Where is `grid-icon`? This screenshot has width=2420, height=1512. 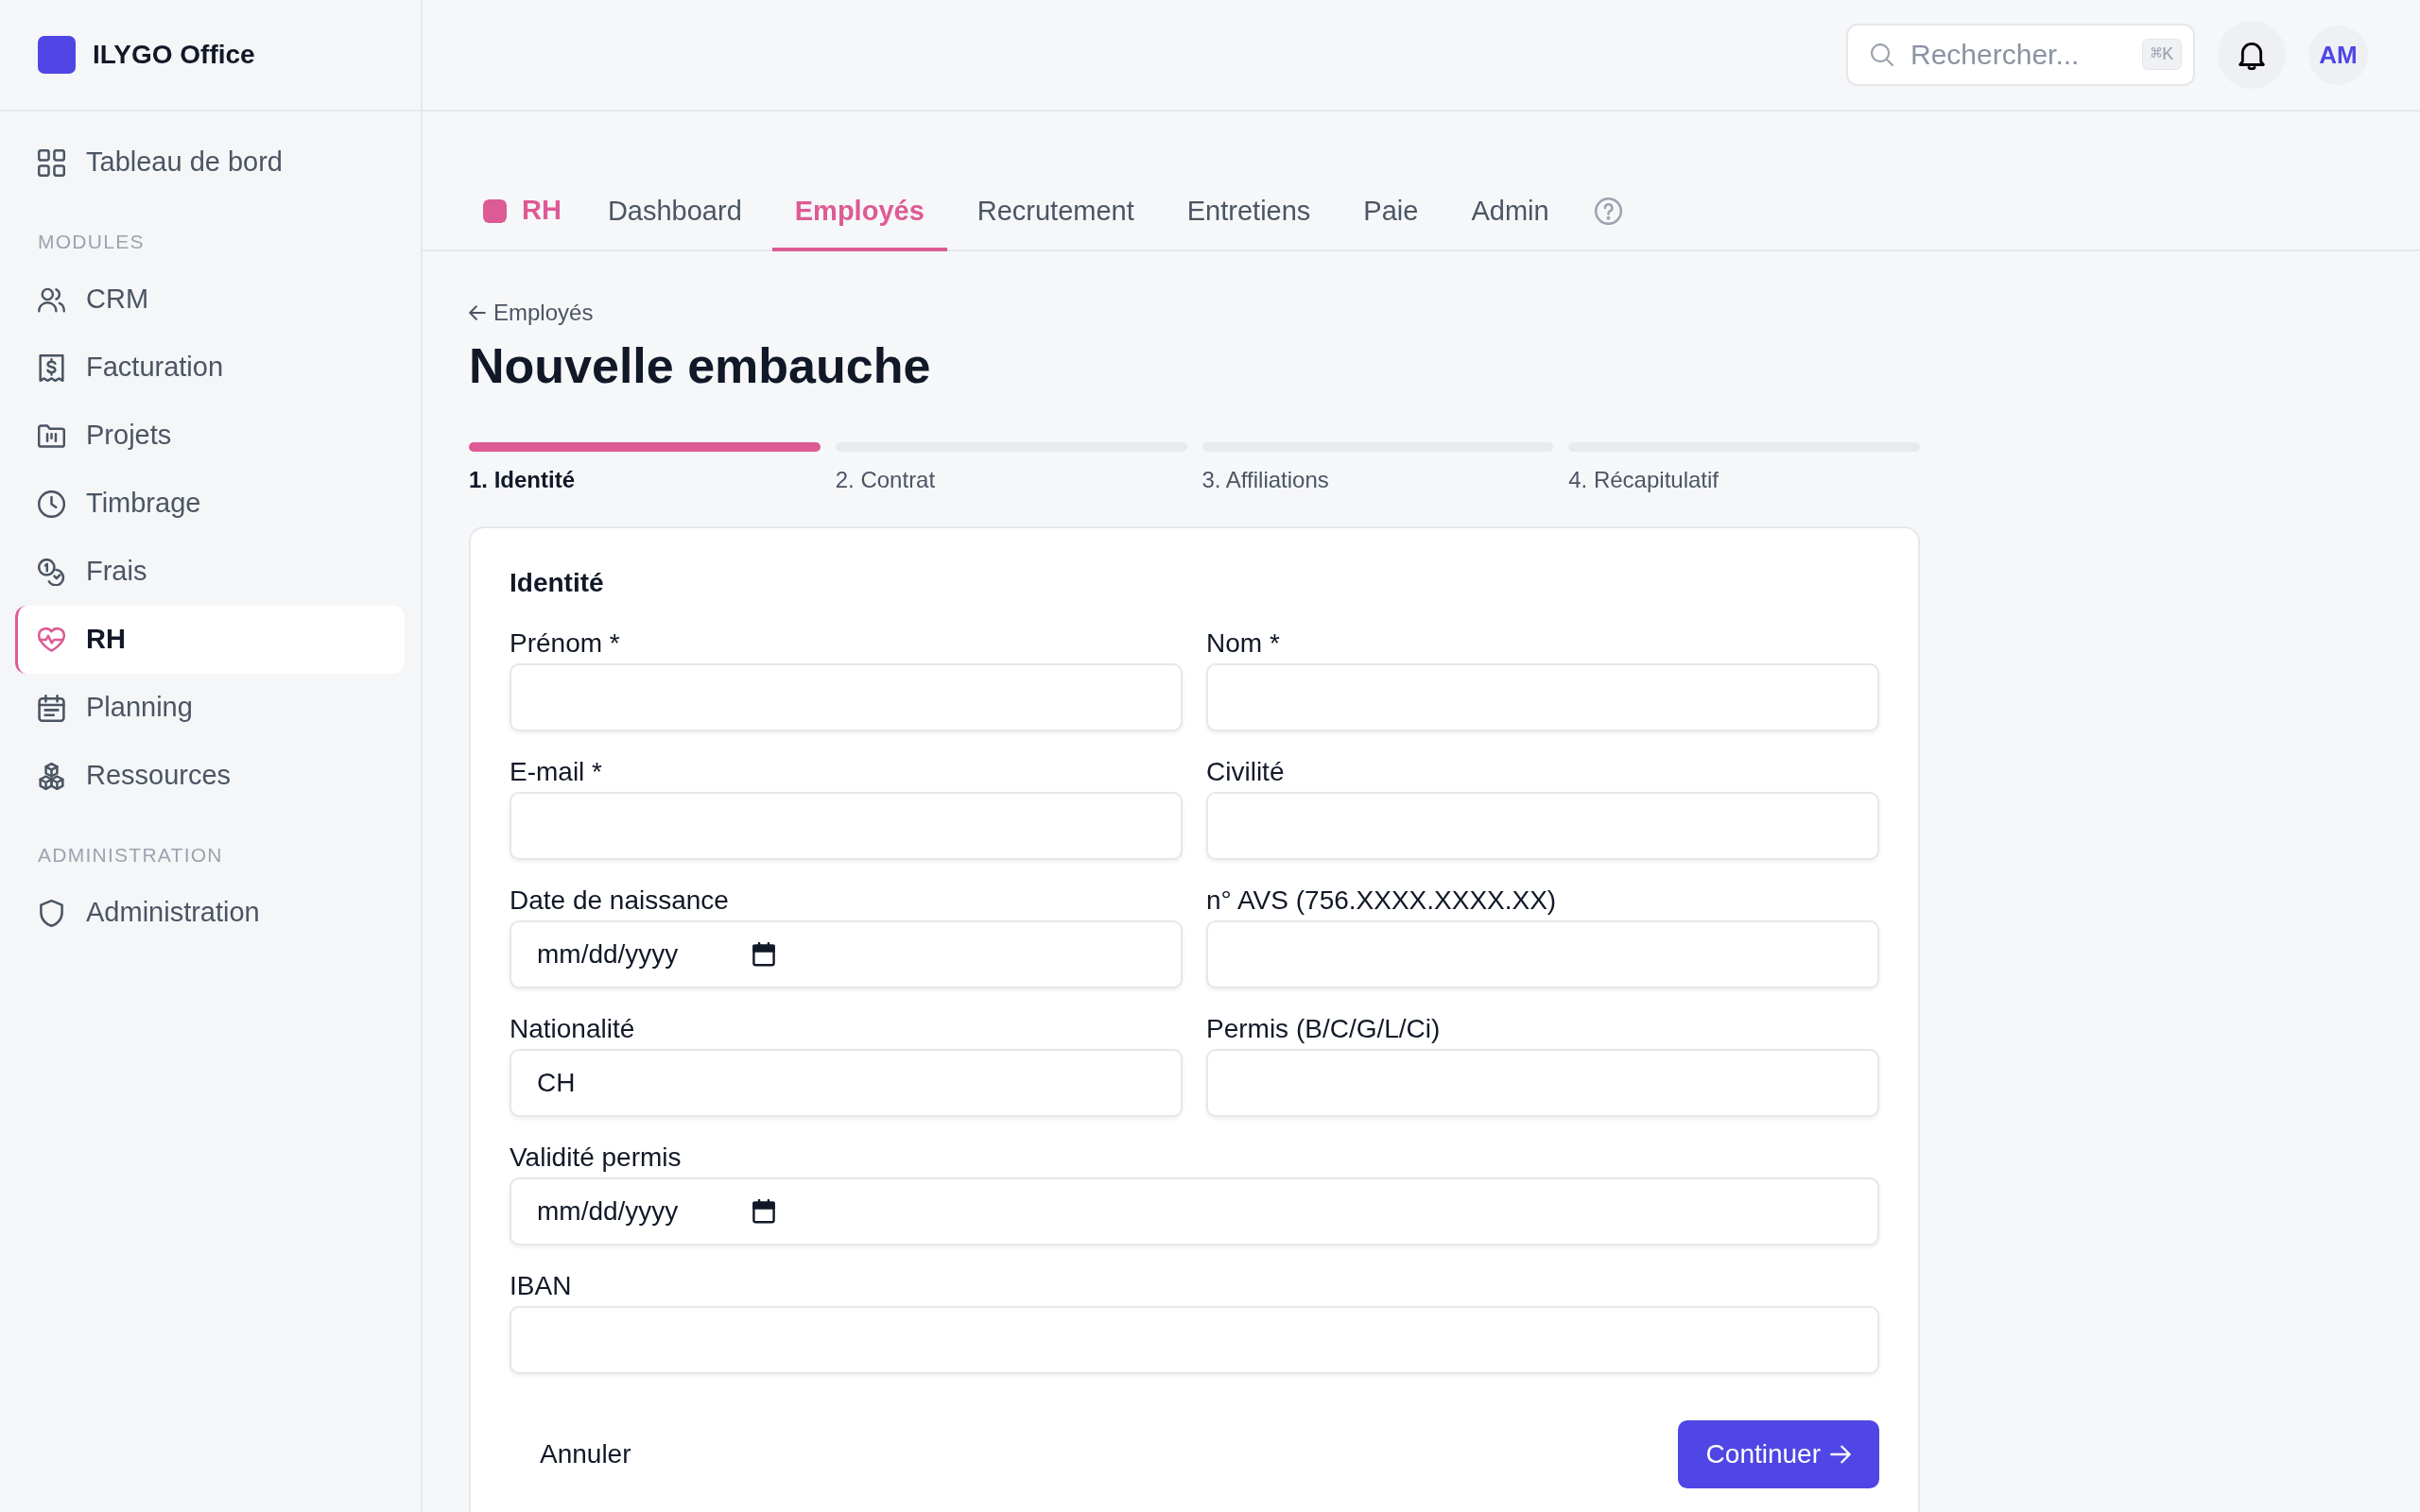
grid-icon is located at coordinates (51, 162).